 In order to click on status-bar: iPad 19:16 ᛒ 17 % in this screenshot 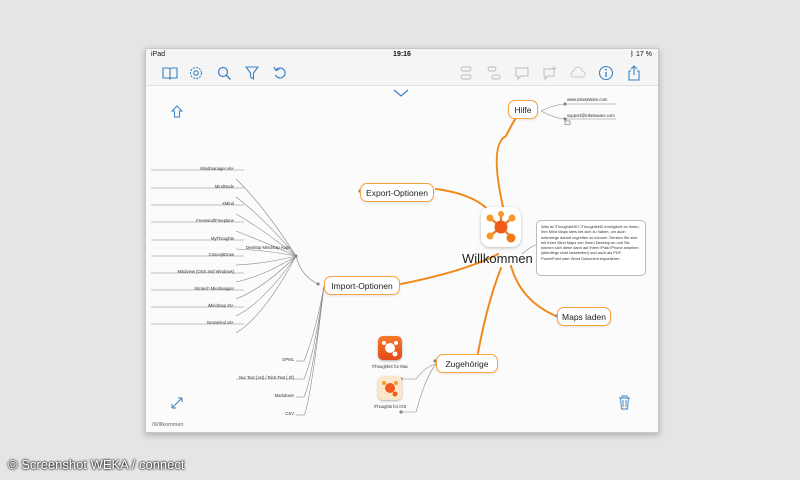, I will do `click(402, 55)`.